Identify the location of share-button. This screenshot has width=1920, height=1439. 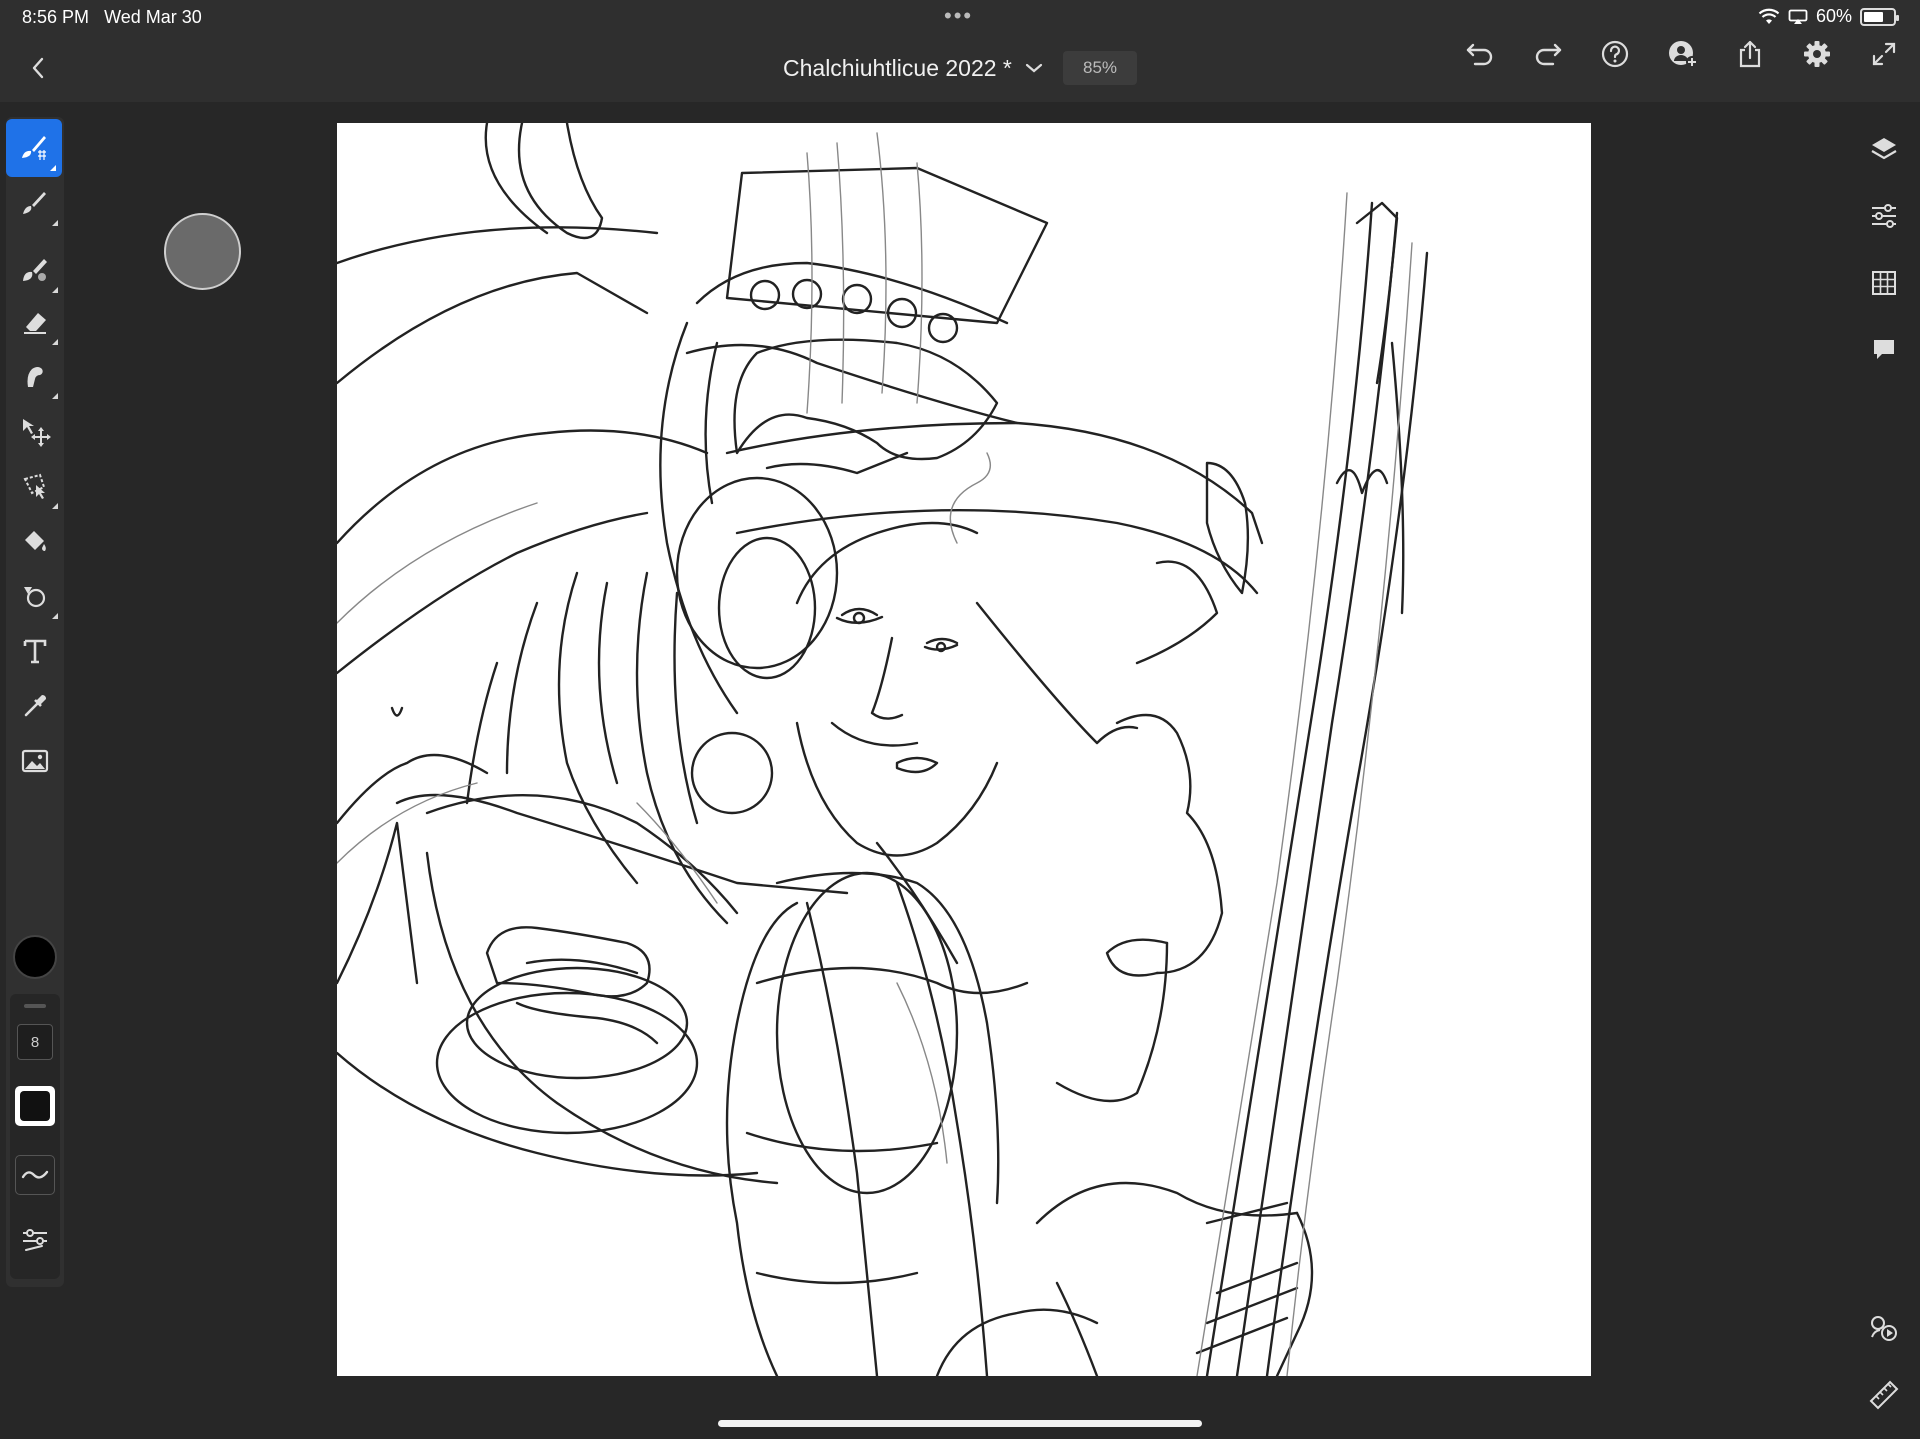
(1750, 54).